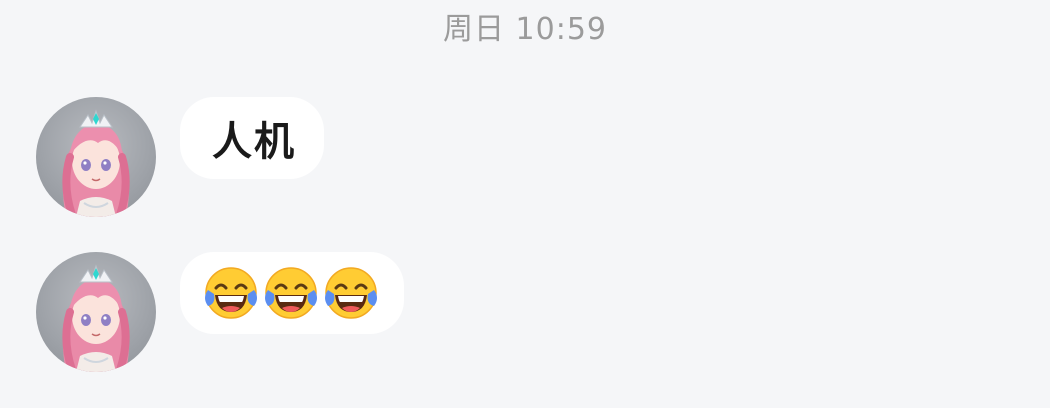 Image resolution: width=1050 pixels, height=408 pixels. I want to click on message-bubble, so click(292, 293).